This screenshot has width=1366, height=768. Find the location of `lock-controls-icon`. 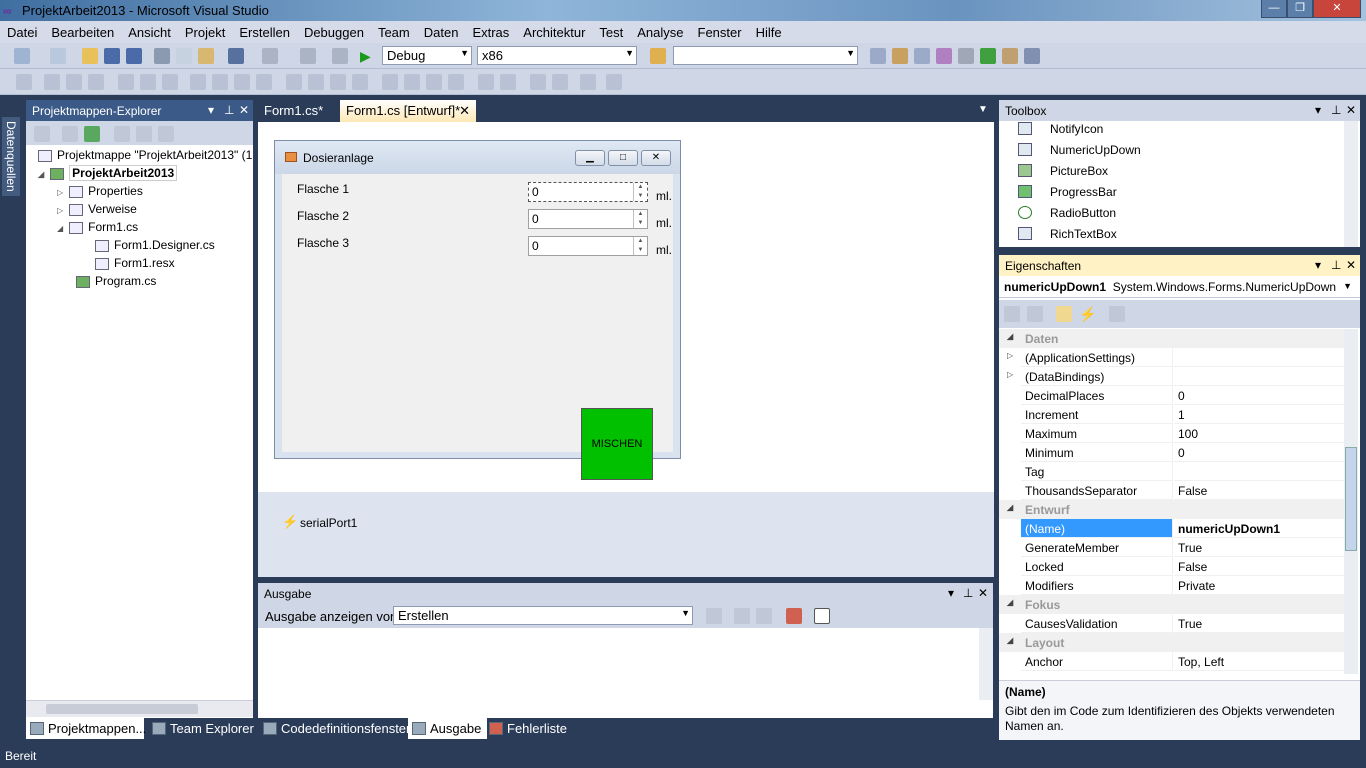

lock-controls-icon is located at coordinates (614, 82).